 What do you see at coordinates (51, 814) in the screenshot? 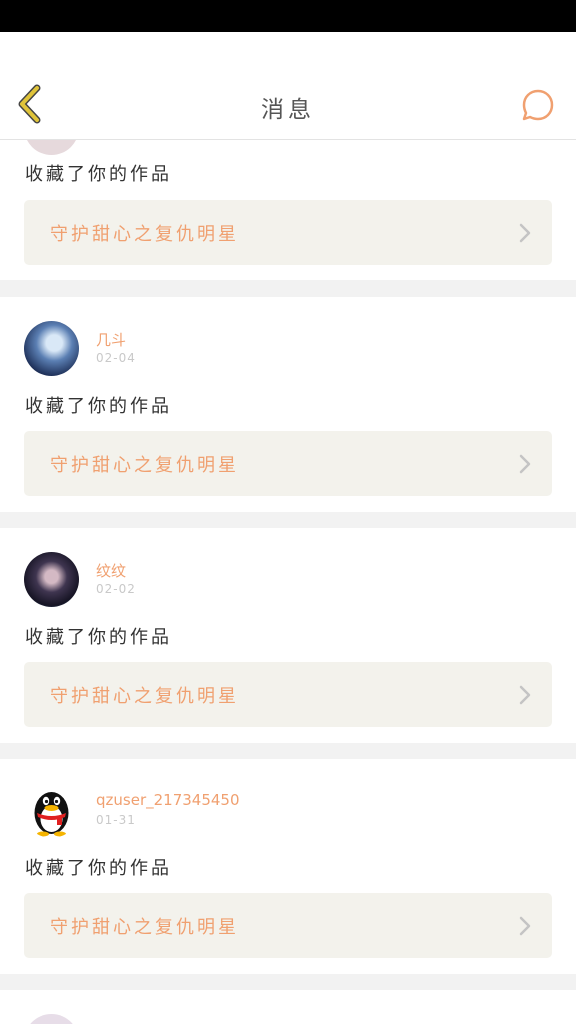
I see `penguin-icon` at bounding box center [51, 814].